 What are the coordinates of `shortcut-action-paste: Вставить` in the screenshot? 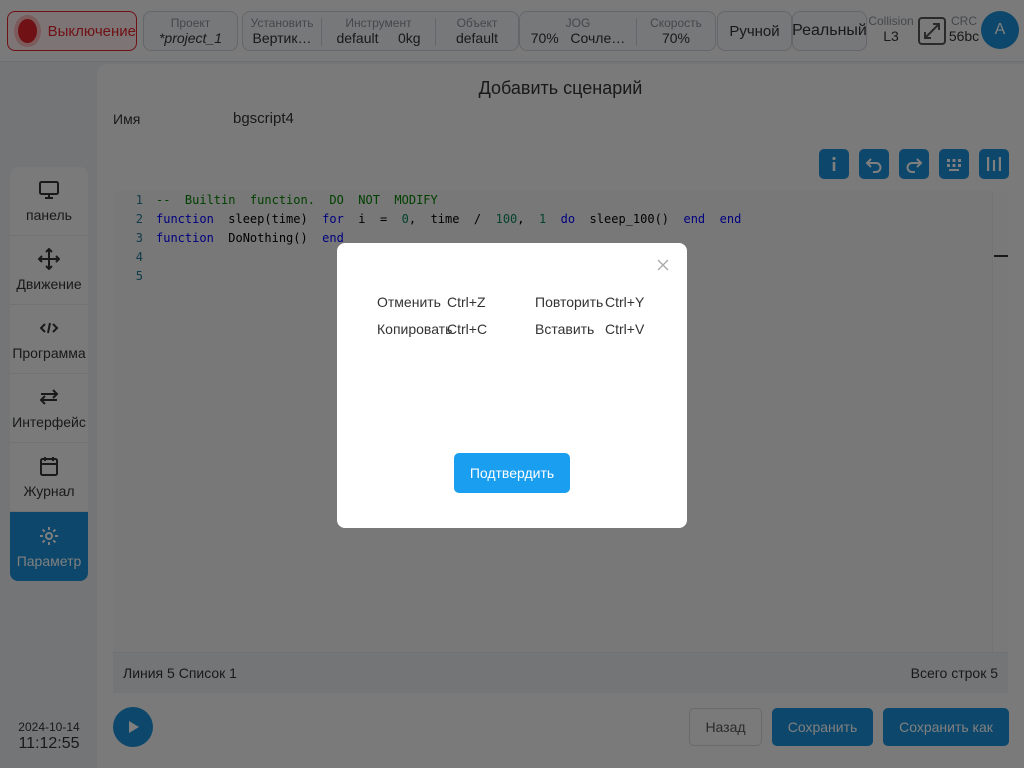 It's located at (565, 329).